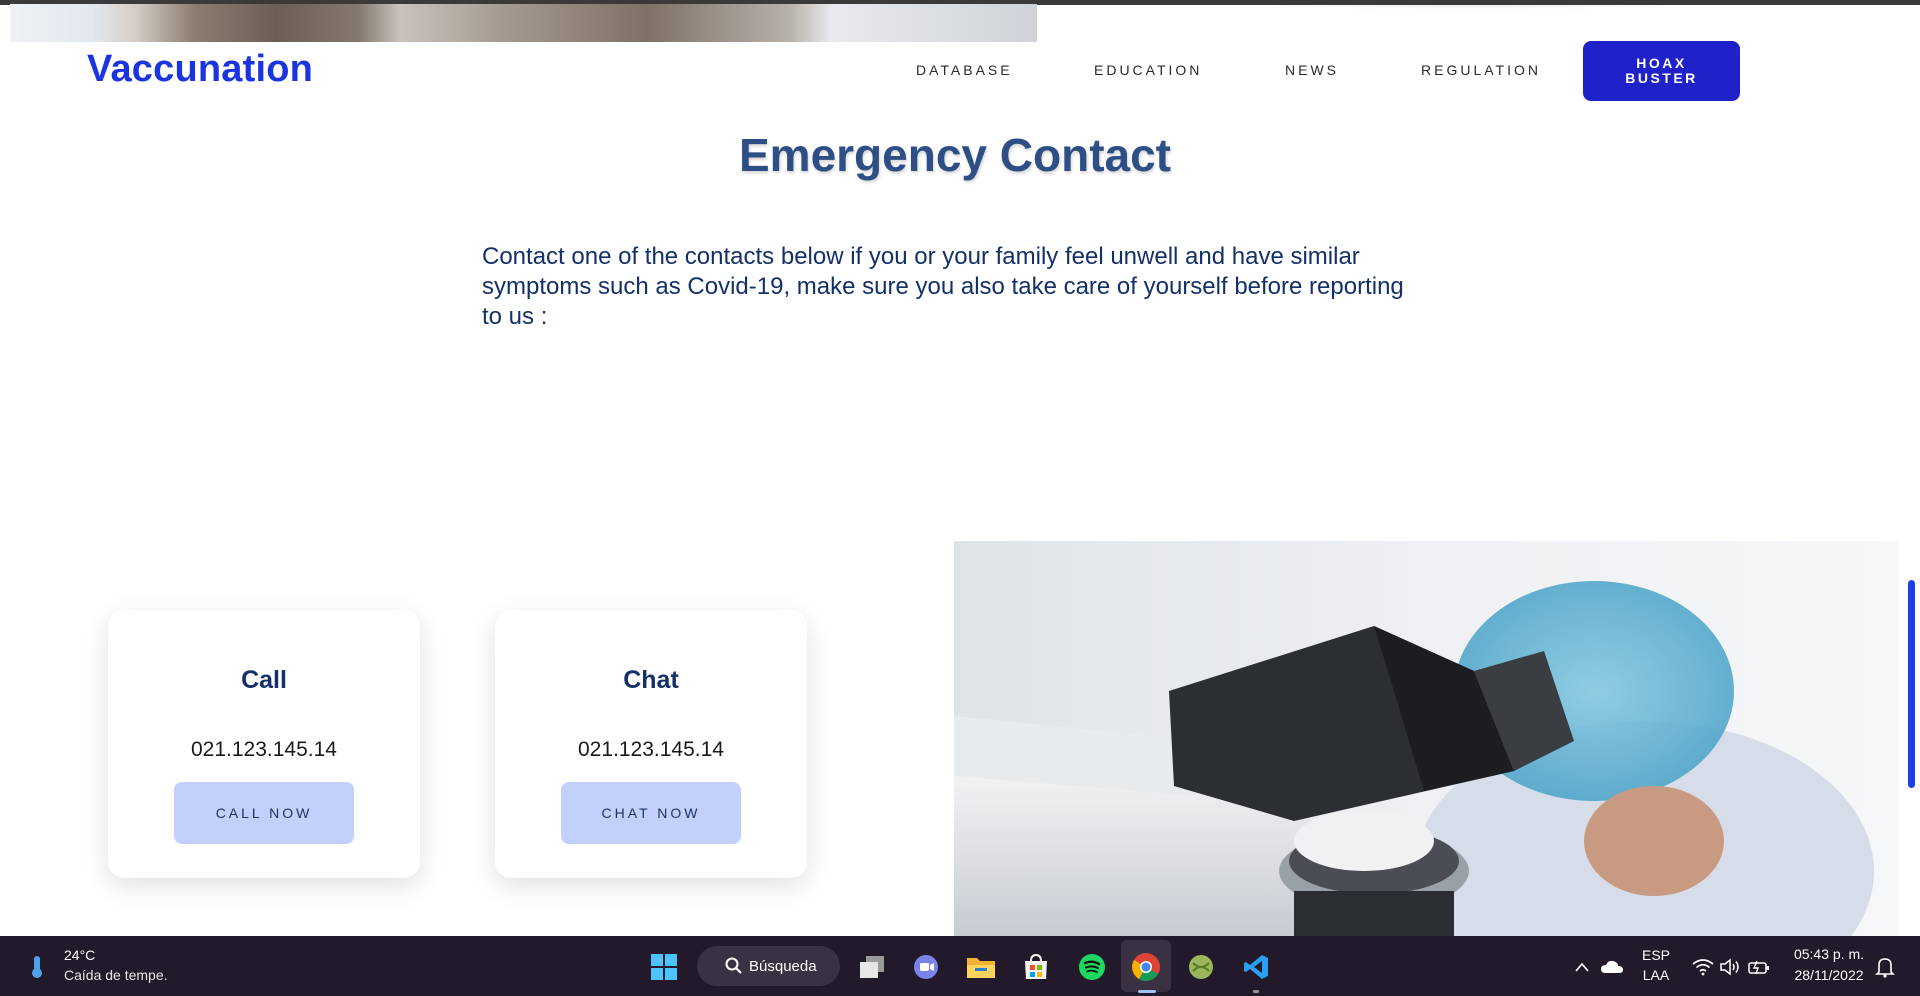  Describe the element at coordinates (79, 955) in the screenshot. I see `weather-temp: 24°C` at that location.